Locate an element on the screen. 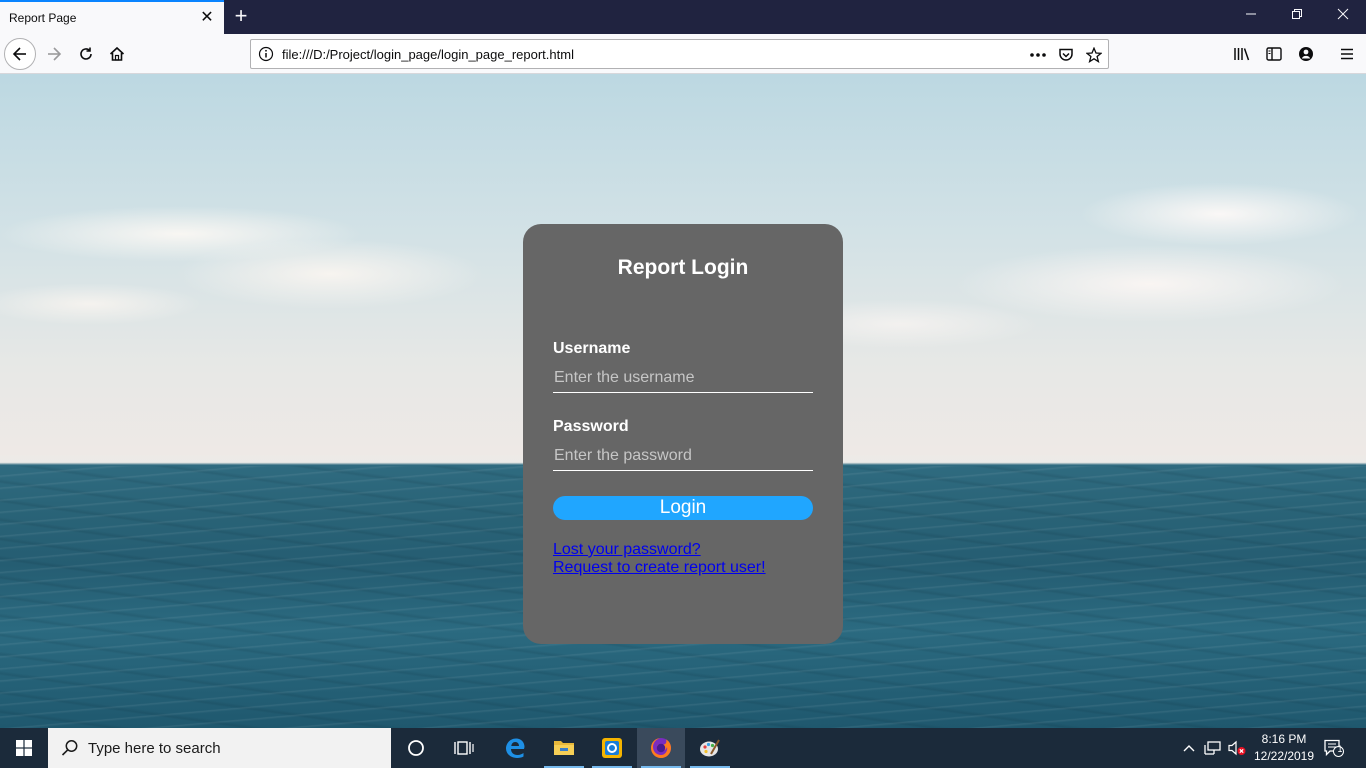 This screenshot has height=768, width=1366. minimize-icon is located at coordinates (1251, 16).